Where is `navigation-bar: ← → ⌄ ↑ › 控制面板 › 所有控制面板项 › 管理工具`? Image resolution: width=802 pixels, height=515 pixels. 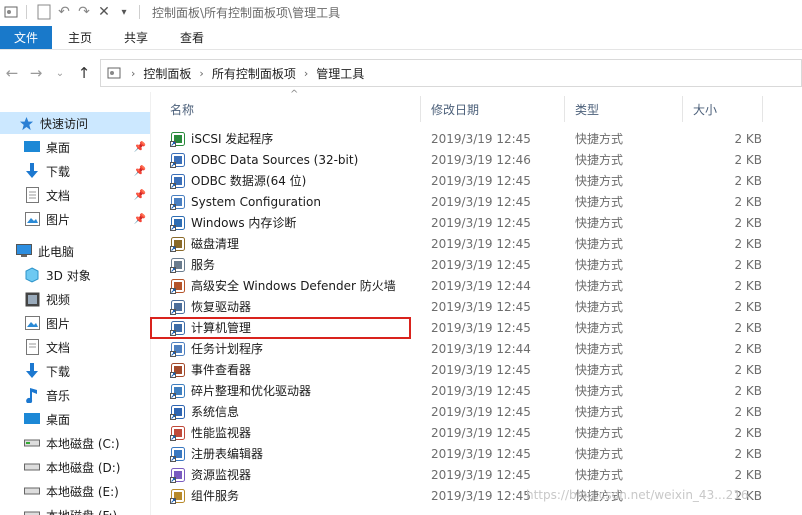 navigation-bar: ← → ⌄ ↑ › 控制面板 › 所有控制面板项 › 管理工具 is located at coordinates (401, 73).